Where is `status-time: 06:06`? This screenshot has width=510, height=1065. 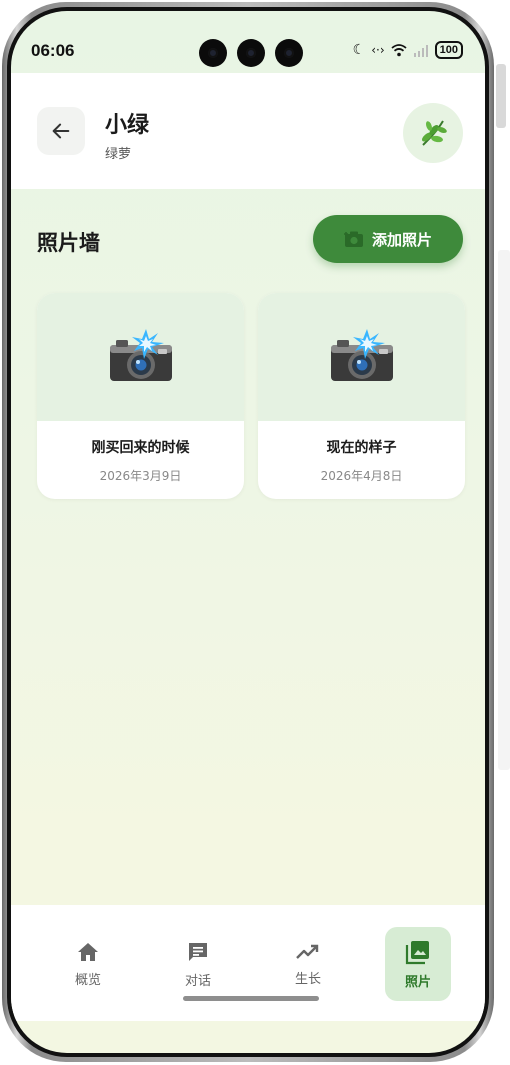
status-time: 06:06 is located at coordinates (53, 50).